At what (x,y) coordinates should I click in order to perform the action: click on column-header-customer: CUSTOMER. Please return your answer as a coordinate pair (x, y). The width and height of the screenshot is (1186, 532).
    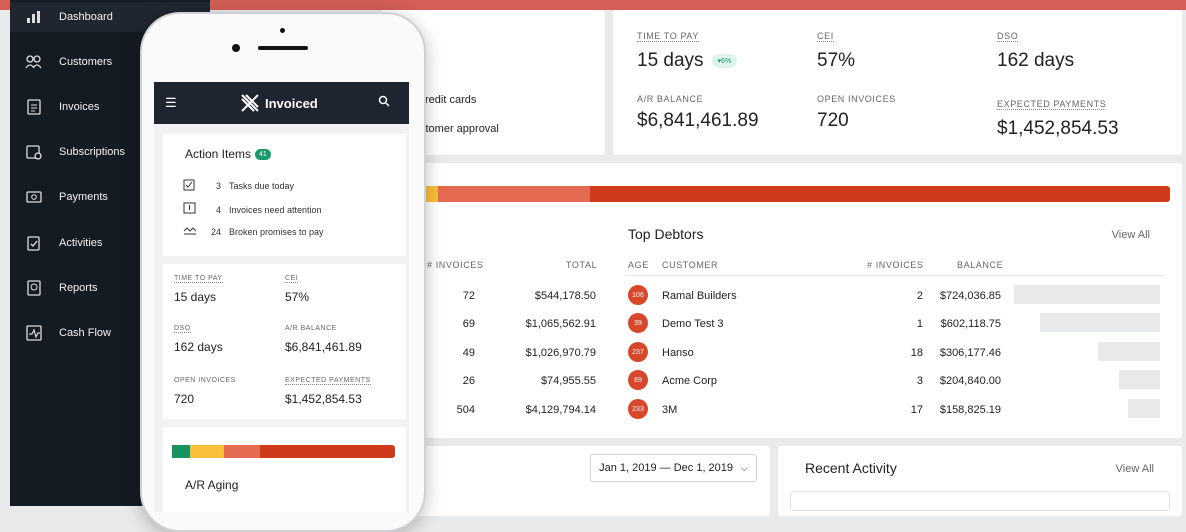
    Looking at the image, I should click on (690, 265).